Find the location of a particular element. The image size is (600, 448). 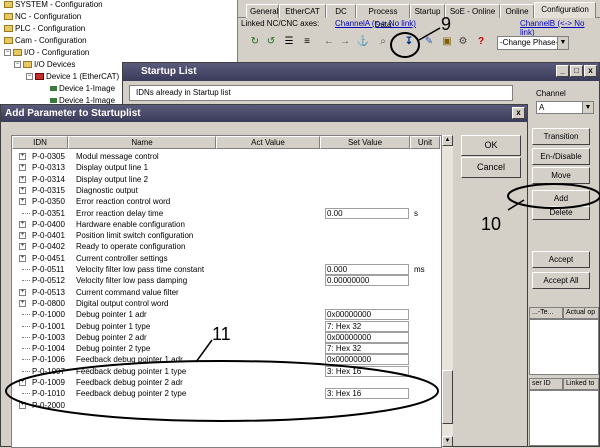

add-button: Add is located at coordinates (561, 198).